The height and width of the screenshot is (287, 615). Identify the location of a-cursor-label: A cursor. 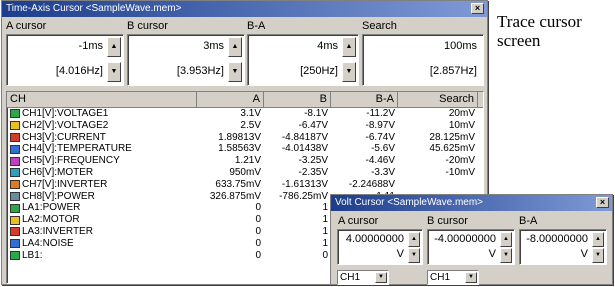
(26, 26).